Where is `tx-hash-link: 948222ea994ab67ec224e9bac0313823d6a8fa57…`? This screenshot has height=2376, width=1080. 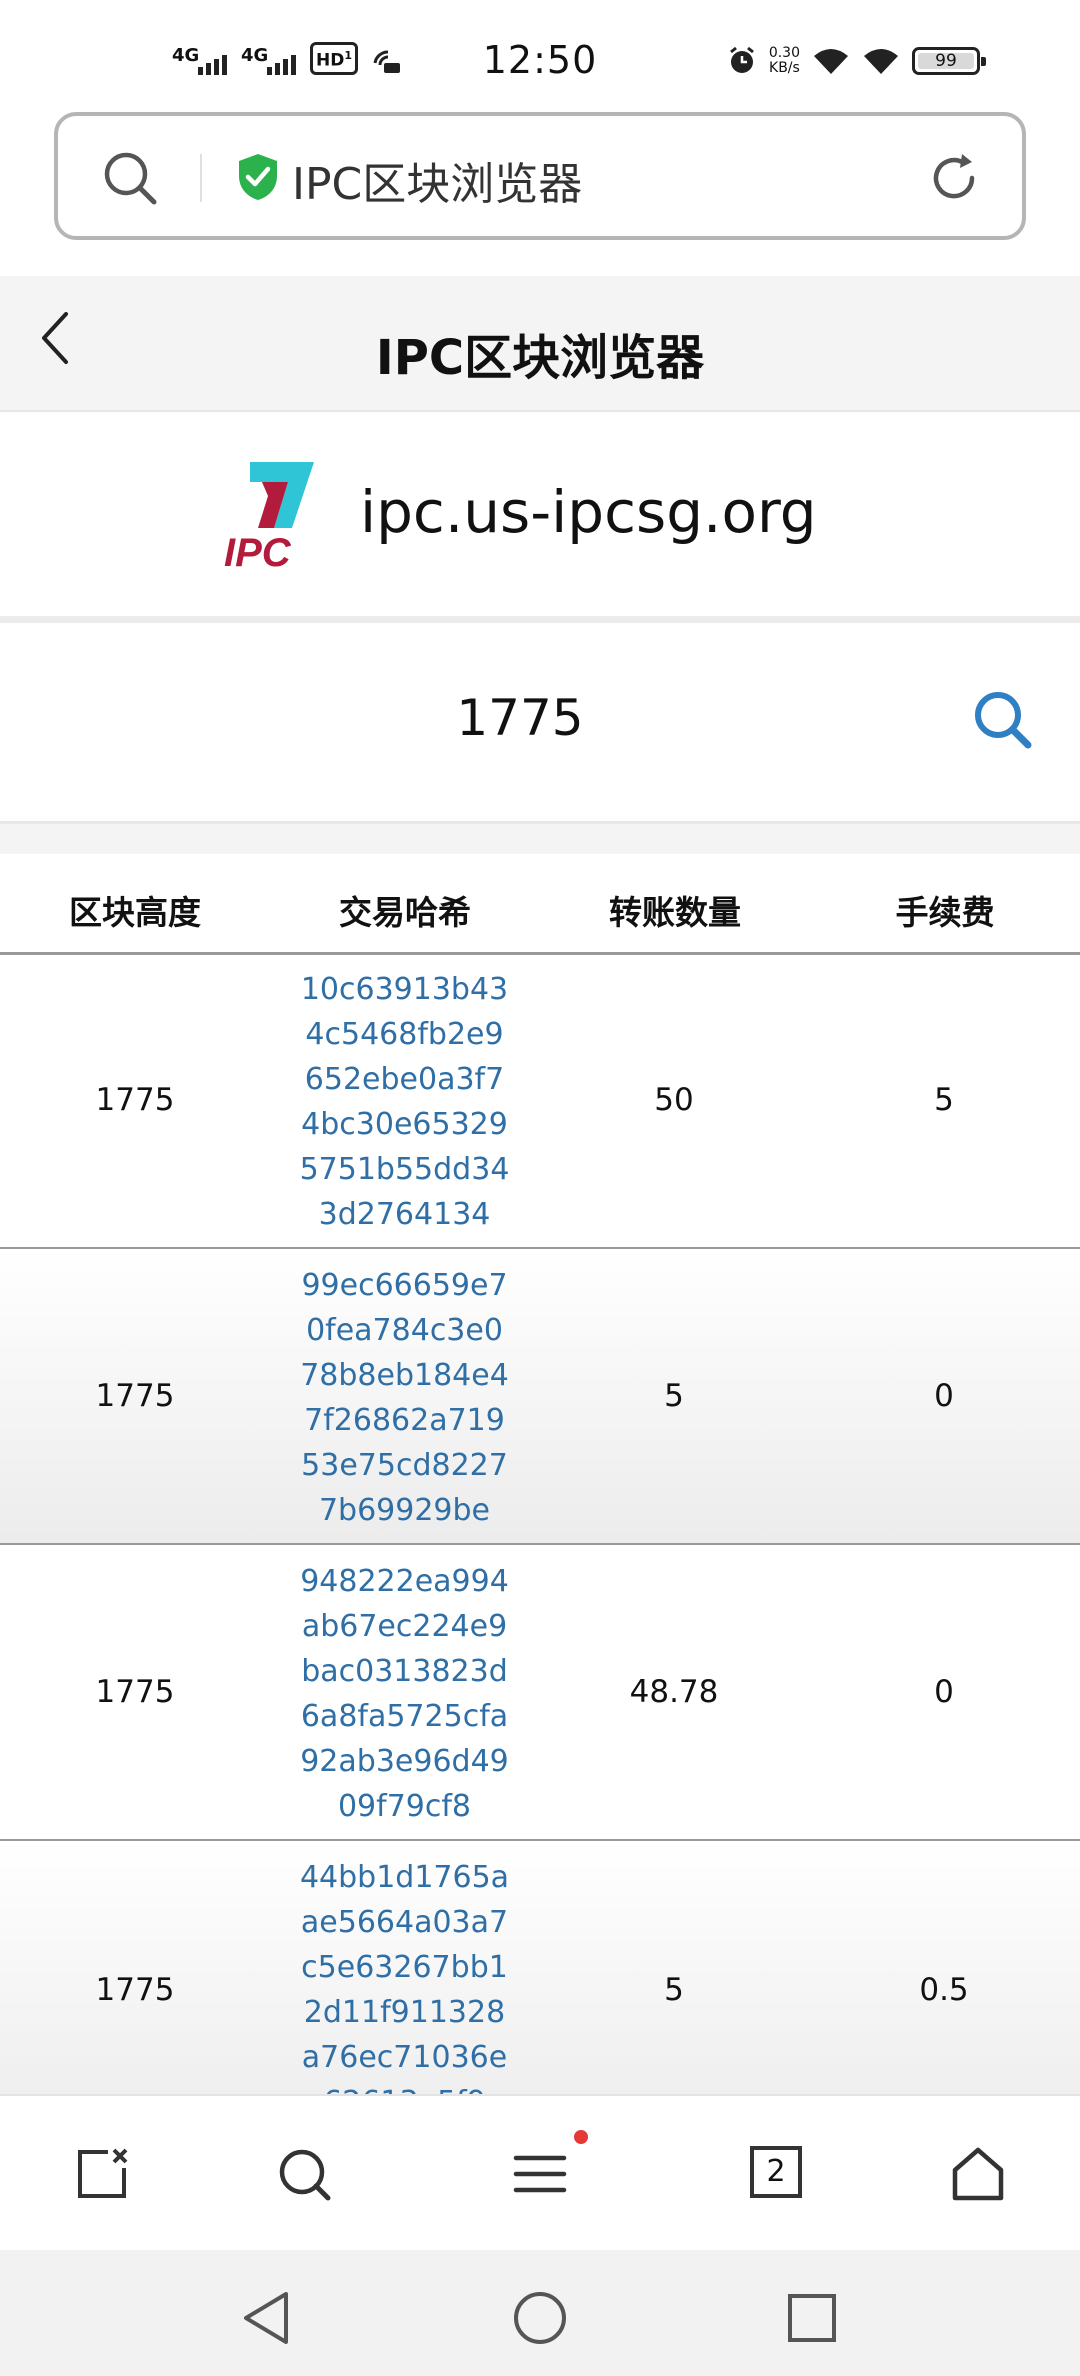
tx-hash-link: 948222ea994ab67ec224e9bac0313823d6a8fa57… is located at coordinates (404, 1692).